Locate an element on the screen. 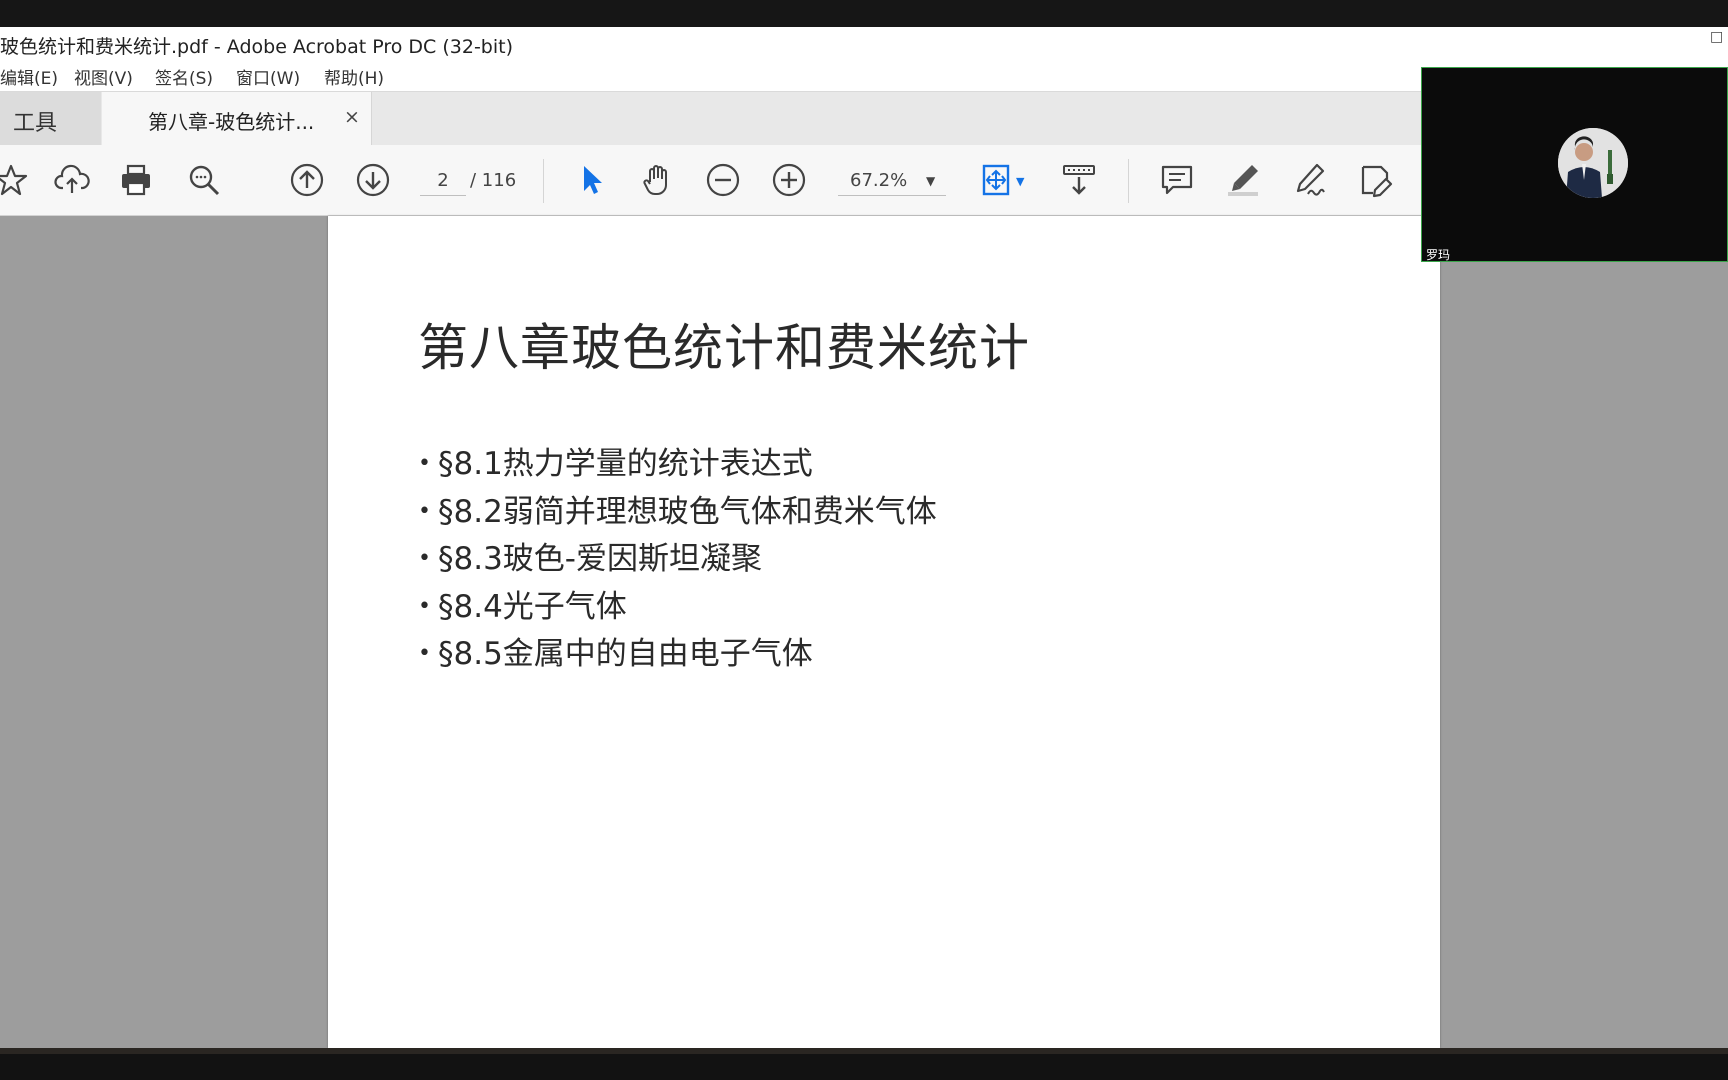 The width and height of the screenshot is (1728, 1080). tab-tools-label: 工具 is located at coordinates (35, 123).